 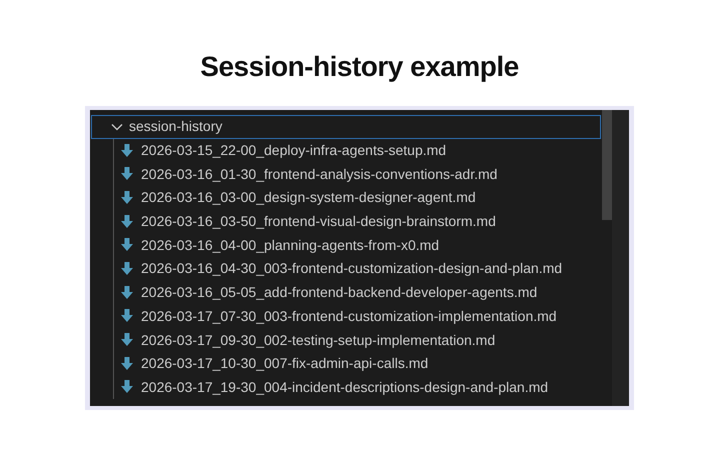 I want to click on page-title: Session-history example, so click(x=359, y=67).